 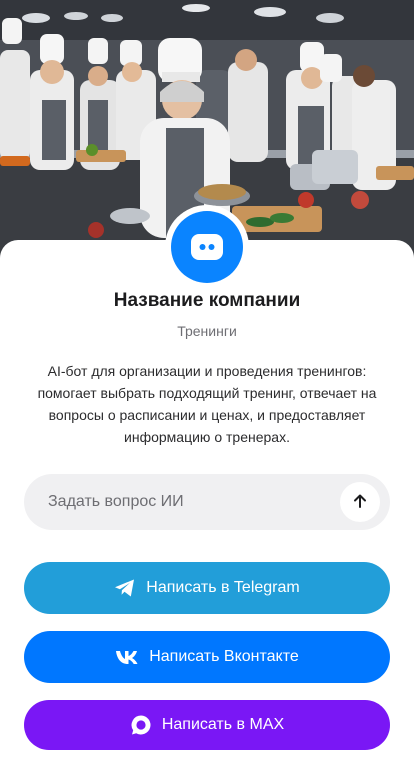 I want to click on max-button-label: Написать в MAX, so click(x=223, y=724).